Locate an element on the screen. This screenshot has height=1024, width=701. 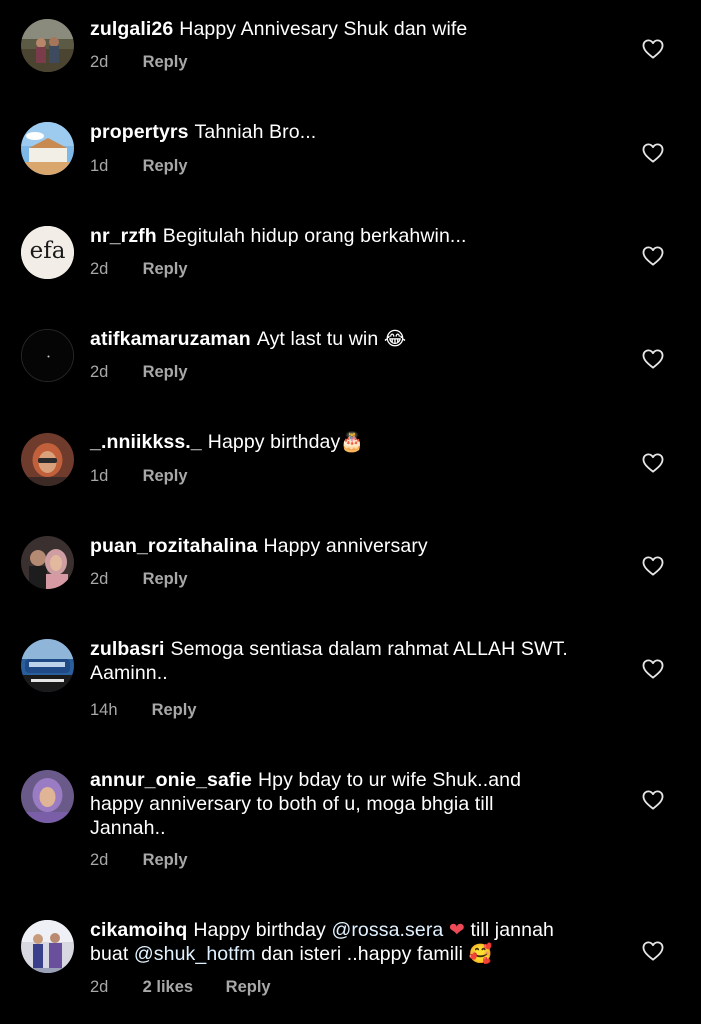
smiling-hearts-emoji: 🥰 is located at coordinates (480, 954).